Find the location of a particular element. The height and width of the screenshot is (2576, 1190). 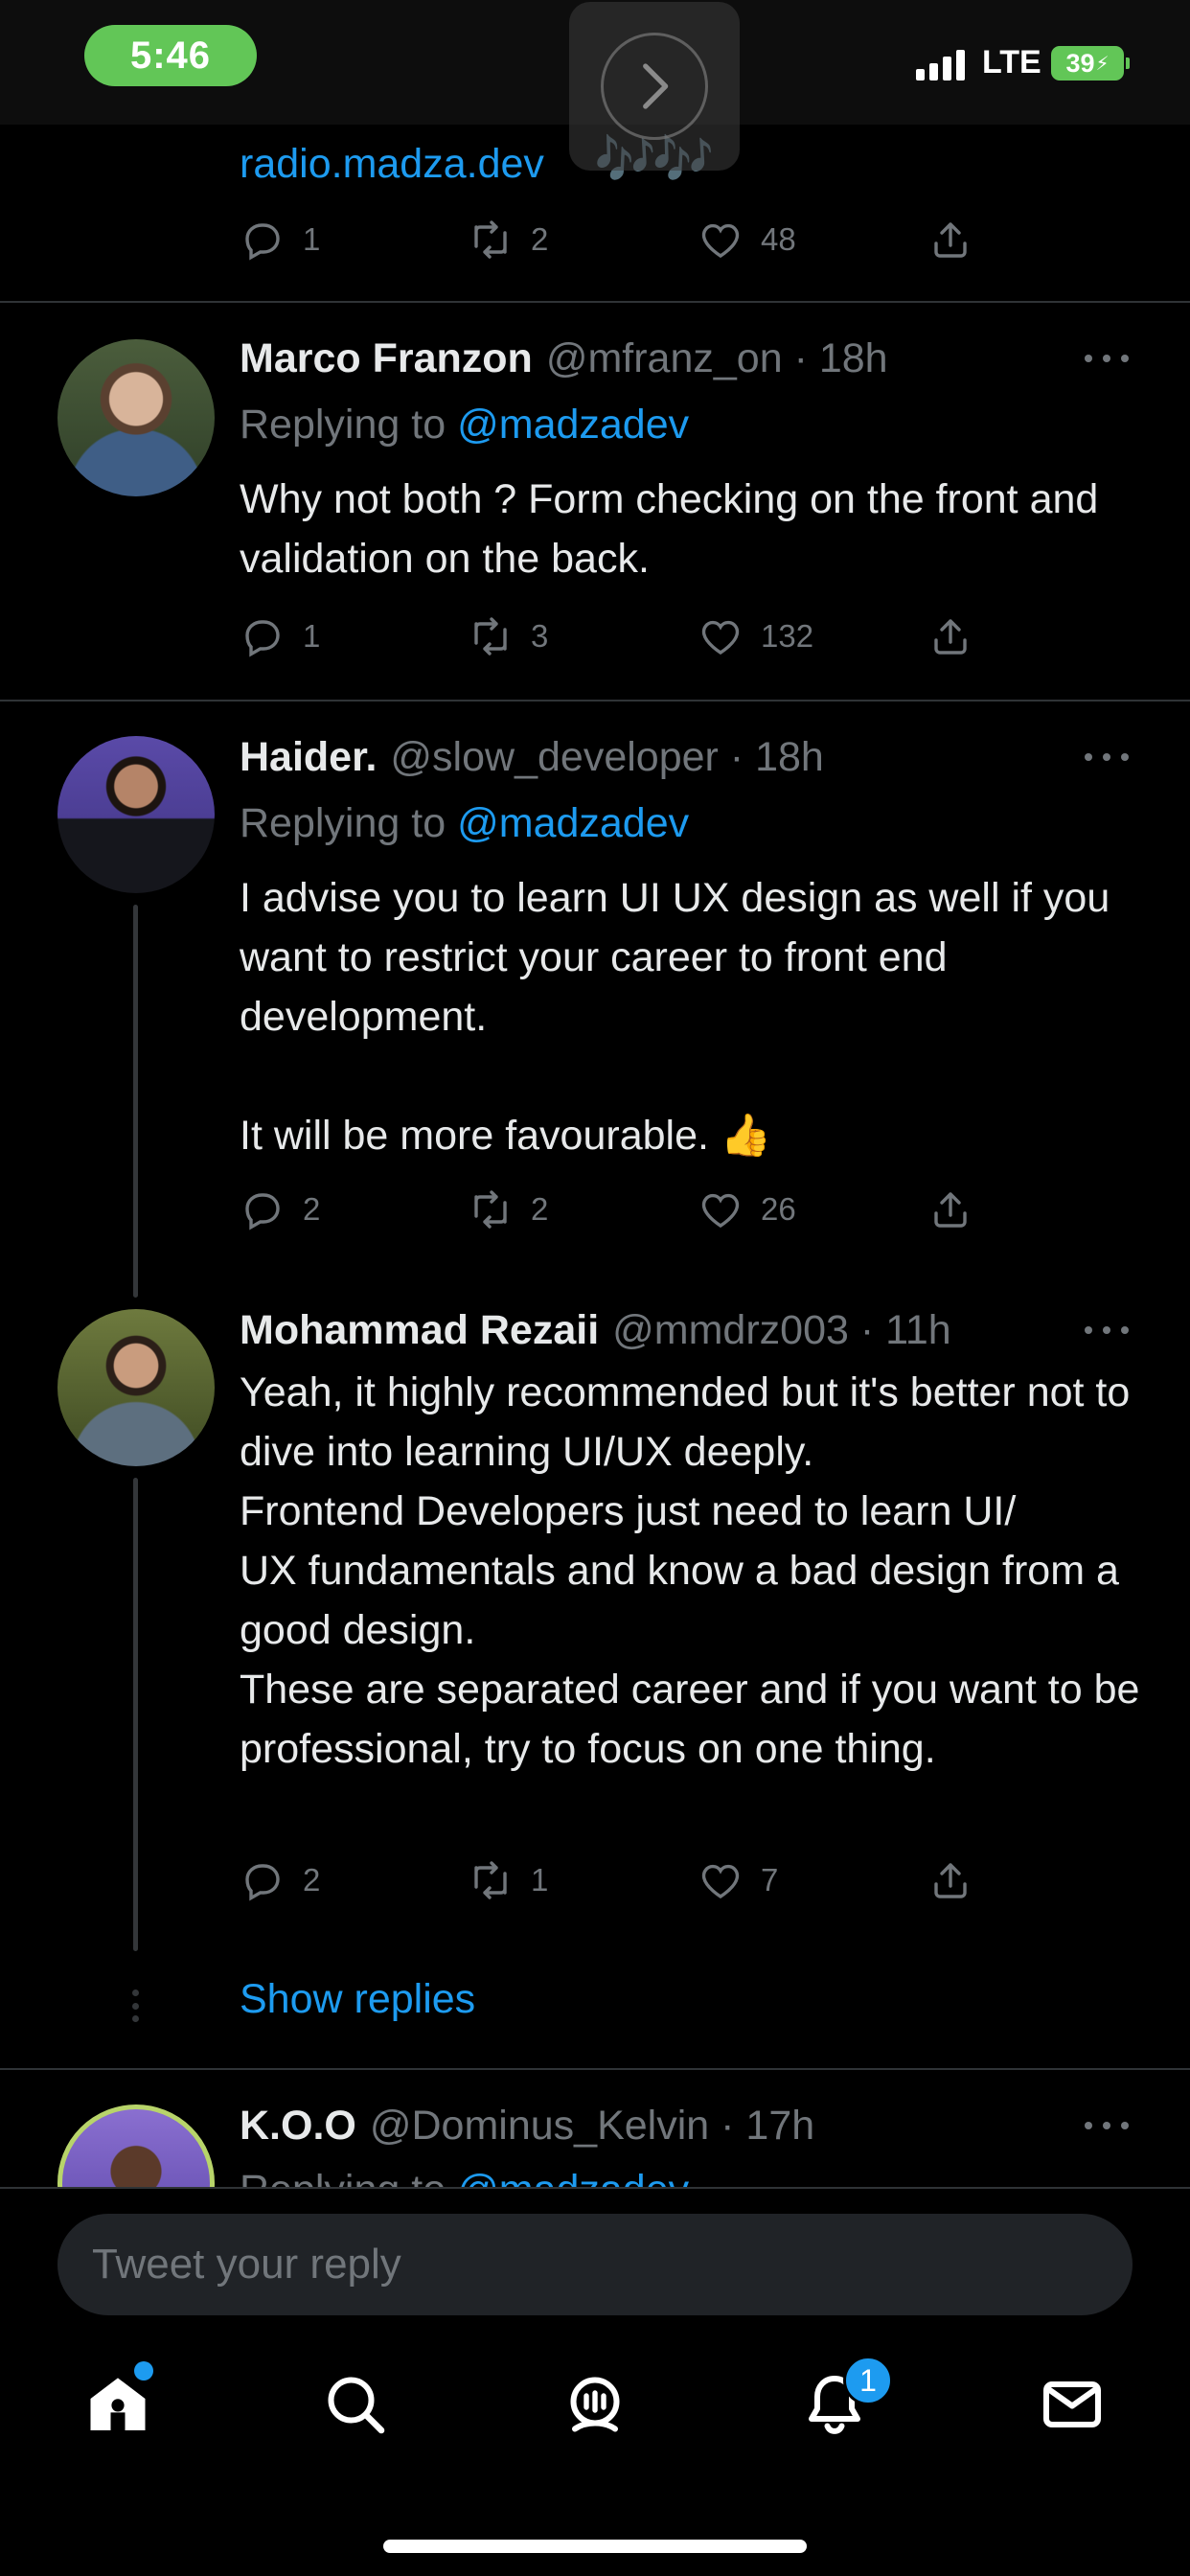

author-name: Haider. is located at coordinates (309, 757).